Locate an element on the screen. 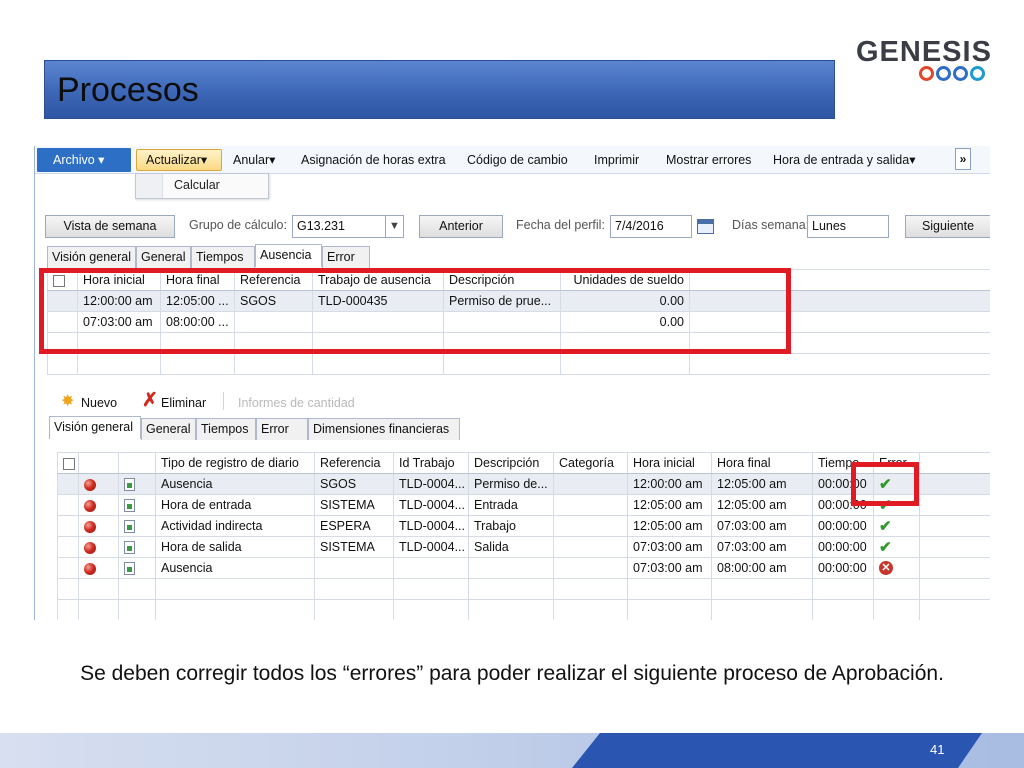 The width and height of the screenshot is (1024, 768). imprimir-button: Imprimir is located at coordinates (616, 161).